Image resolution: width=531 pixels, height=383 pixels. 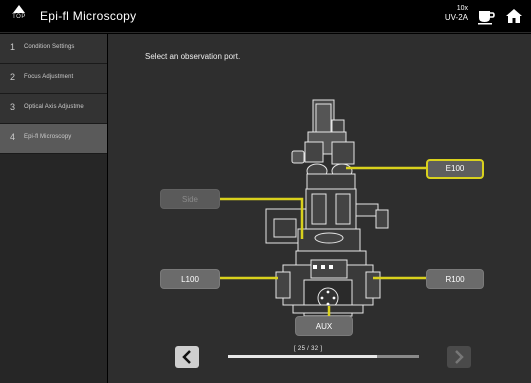 What do you see at coordinates (13, 47) in the screenshot?
I see `step-number: 1` at bounding box center [13, 47].